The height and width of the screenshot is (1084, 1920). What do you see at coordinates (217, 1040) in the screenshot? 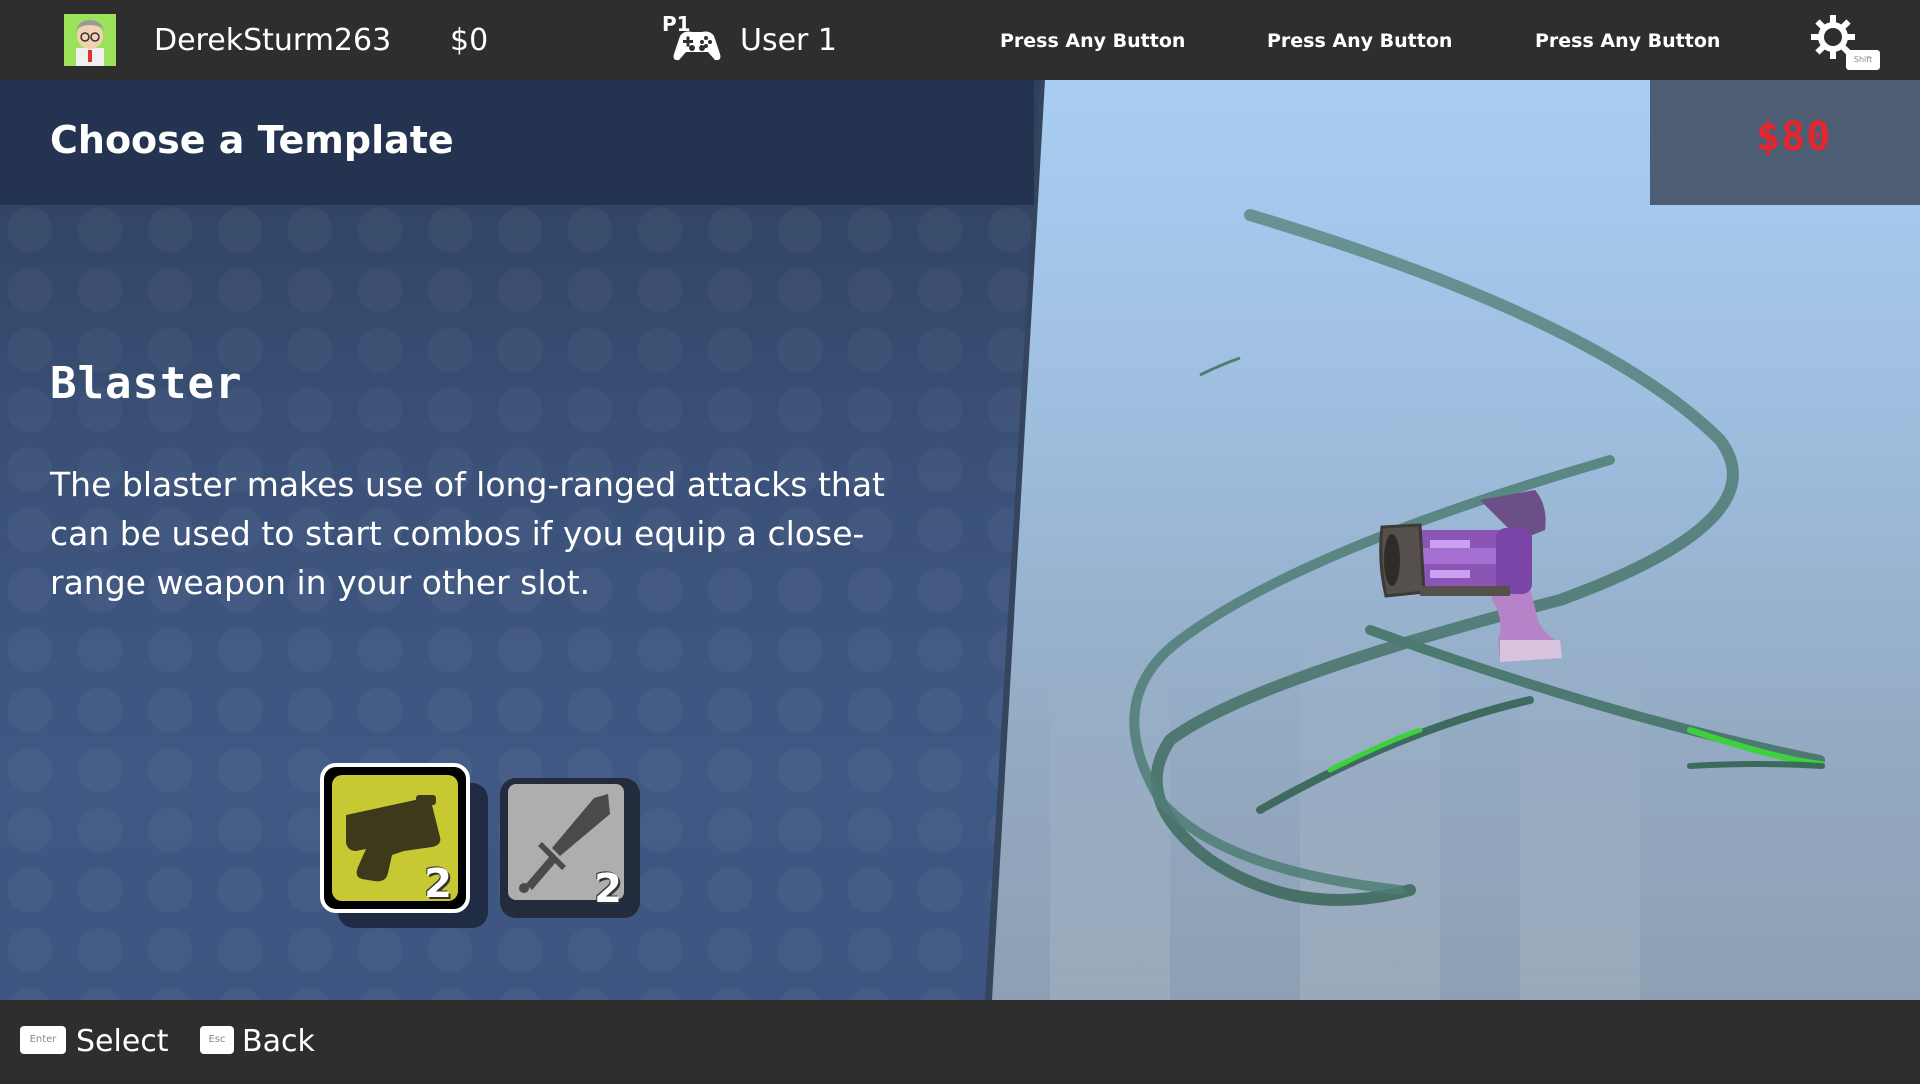
I see `esc-key-hint: Esc` at bounding box center [217, 1040].